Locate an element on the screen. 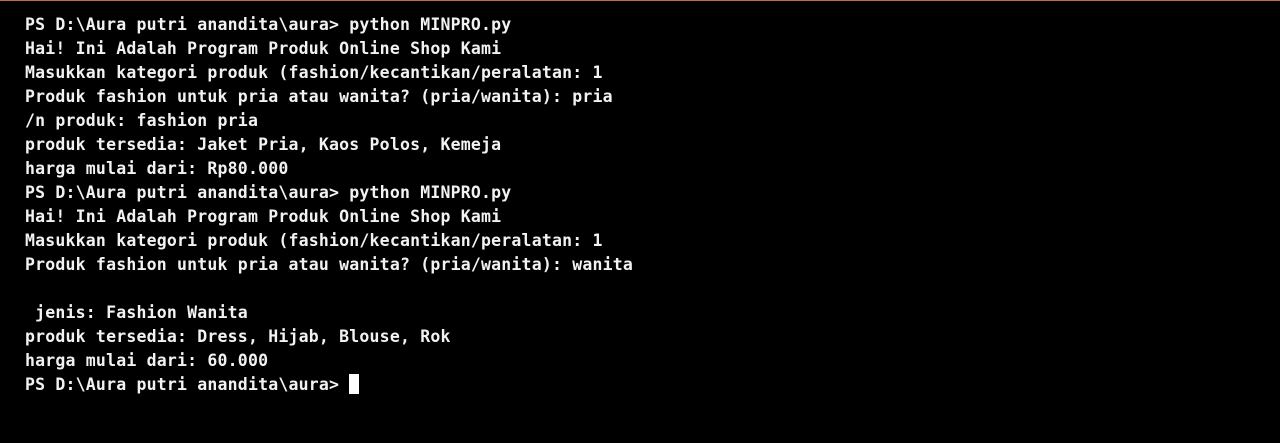 This screenshot has width=1280, height=443. output-line: harga mulai dari: Rp80.000 is located at coordinates (157, 168).